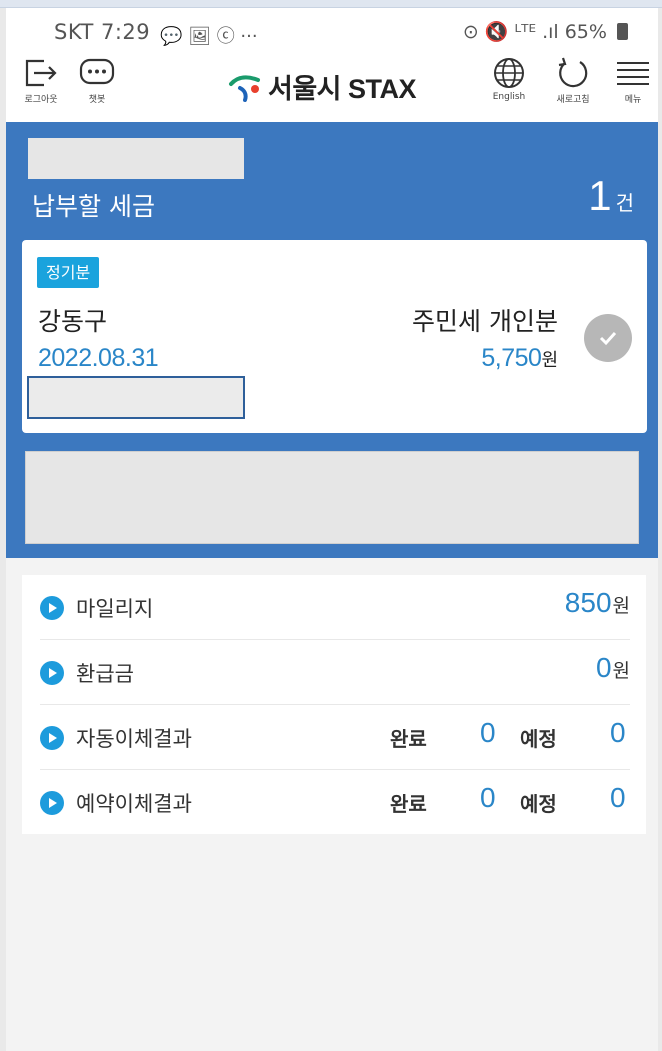 This screenshot has height=1051, width=662. Describe the element at coordinates (618, 797) in the screenshot. I see `reserved-planned-count: 0` at that location.